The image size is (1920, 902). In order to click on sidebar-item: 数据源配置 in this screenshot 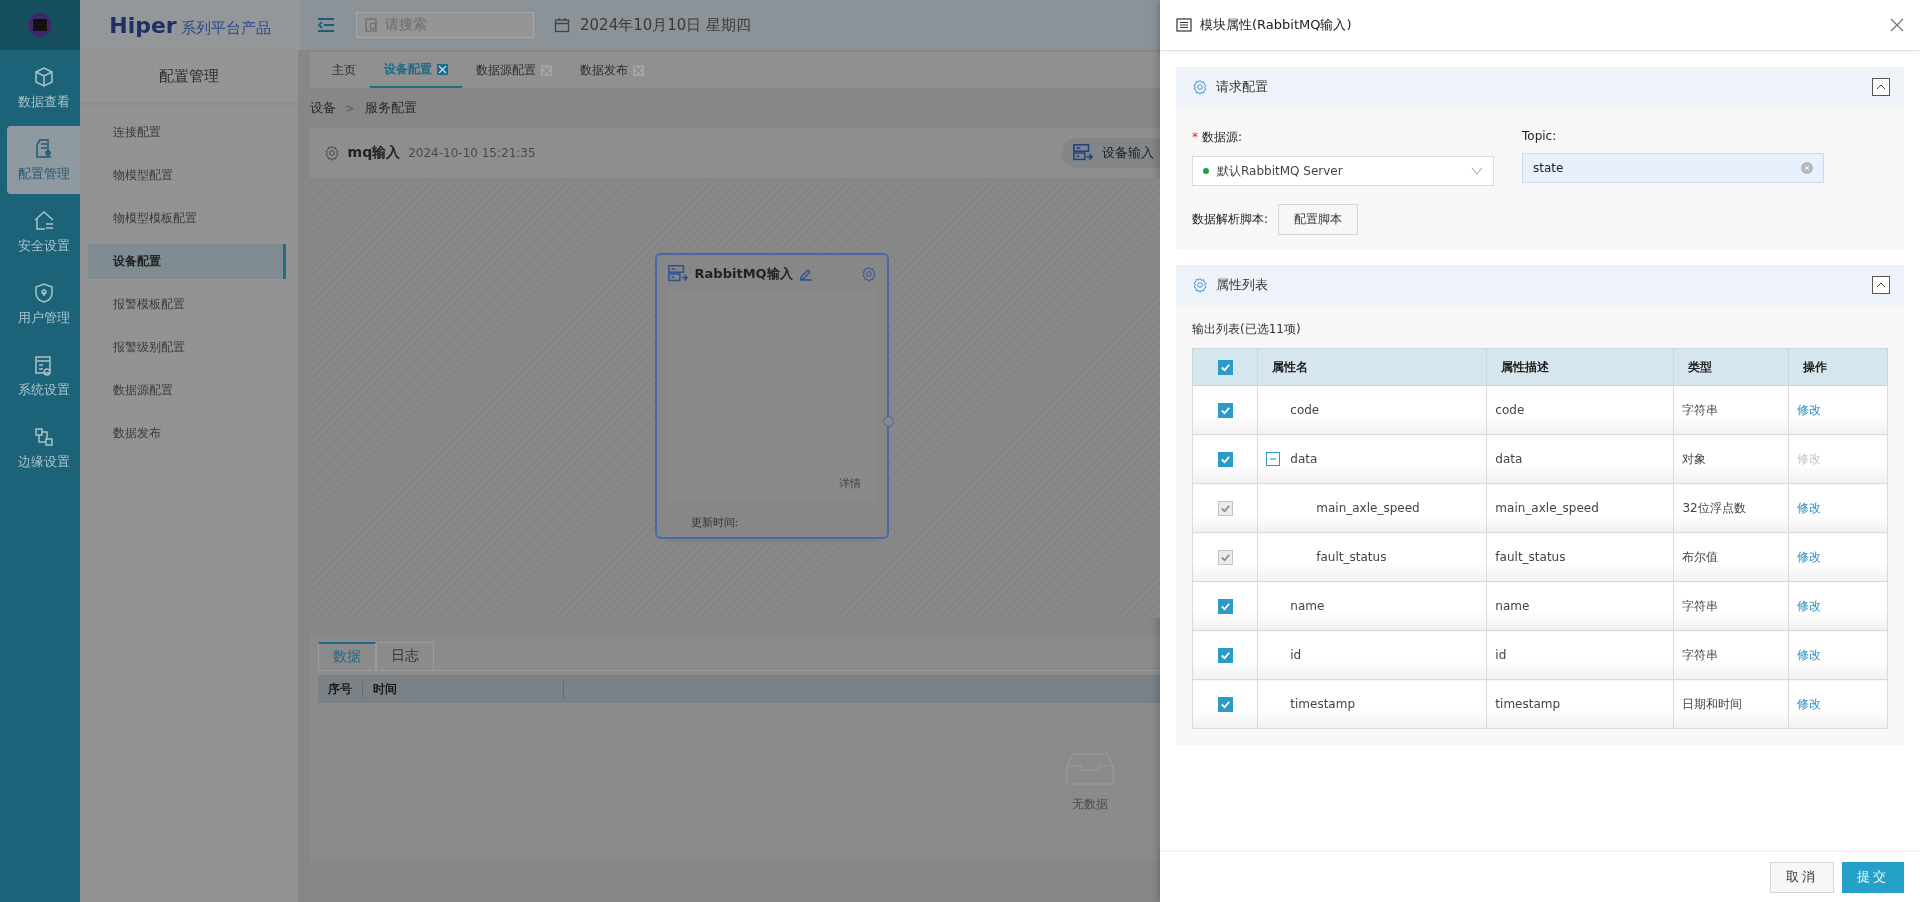, I will do `click(187, 390)`.